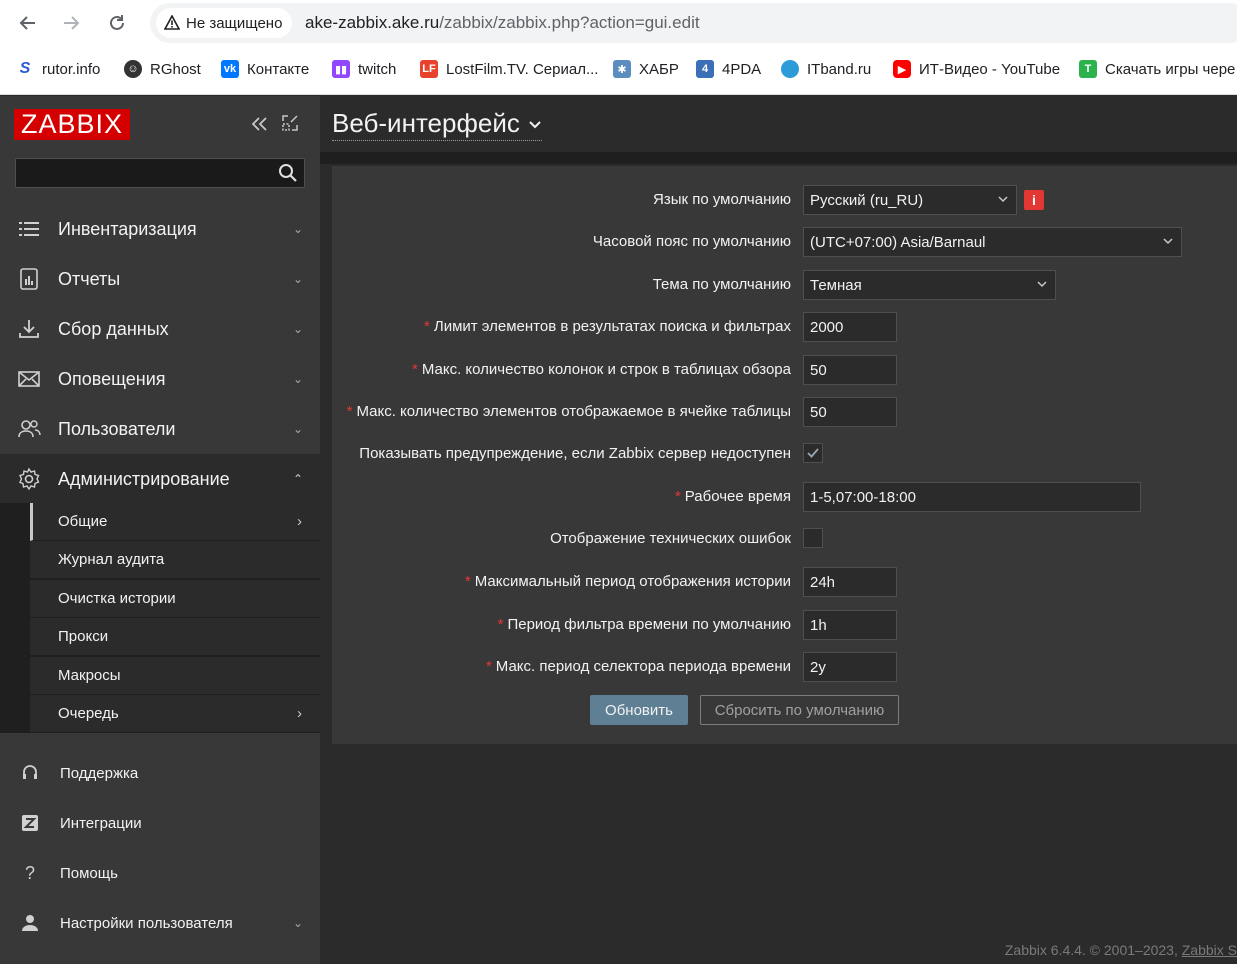 The width and height of the screenshot is (1237, 964). I want to click on submenu-queue: Очередь ›, so click(175, 714).